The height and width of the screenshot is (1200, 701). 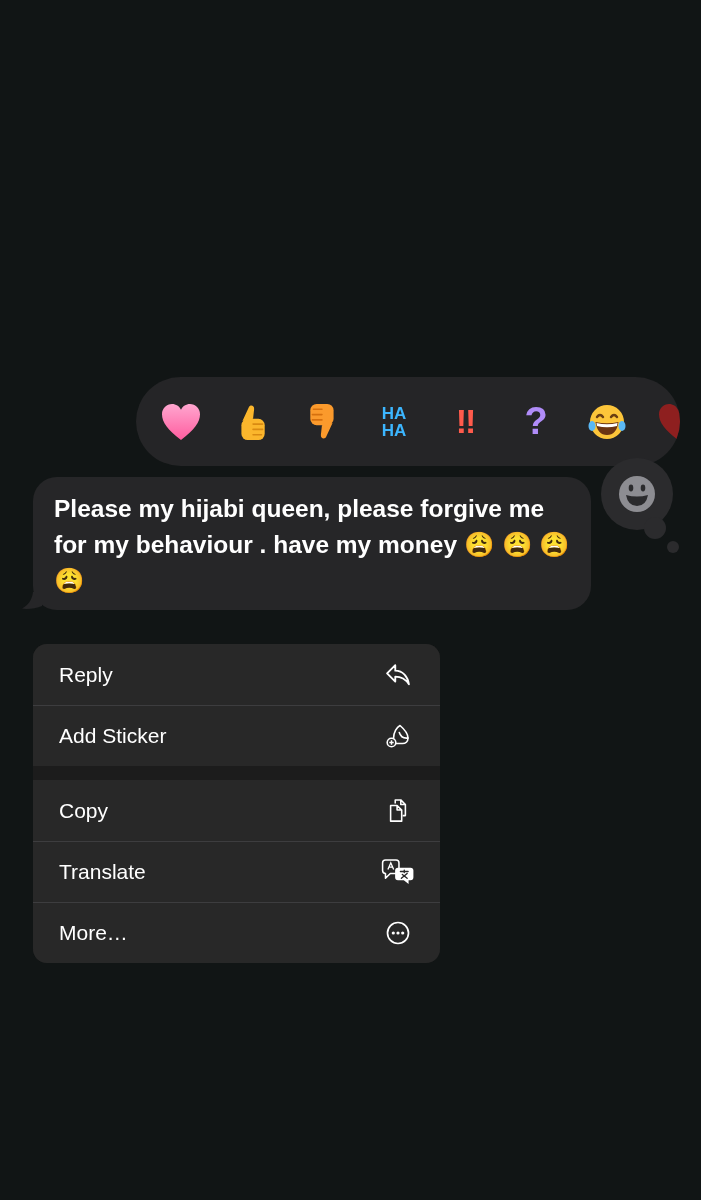 I want to click on reaction-button: ?, so click(x=536, y=421).